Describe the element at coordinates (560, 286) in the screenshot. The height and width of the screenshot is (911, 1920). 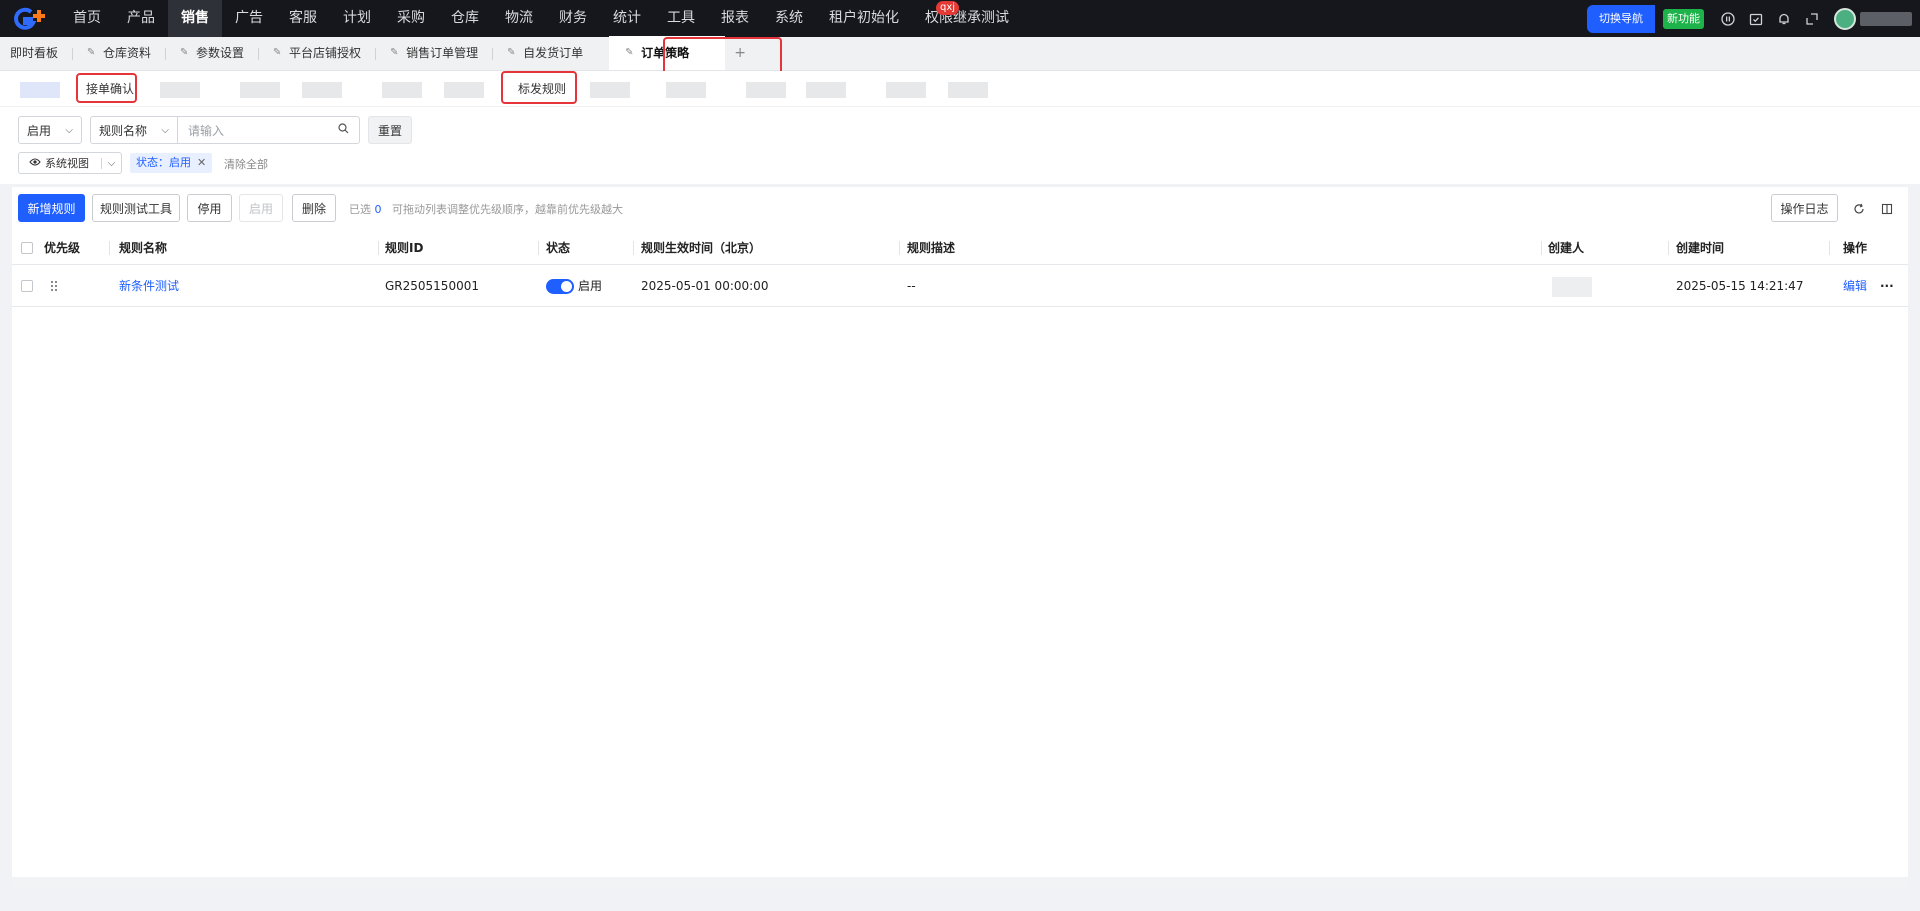
I see `status-toggle` at that location.